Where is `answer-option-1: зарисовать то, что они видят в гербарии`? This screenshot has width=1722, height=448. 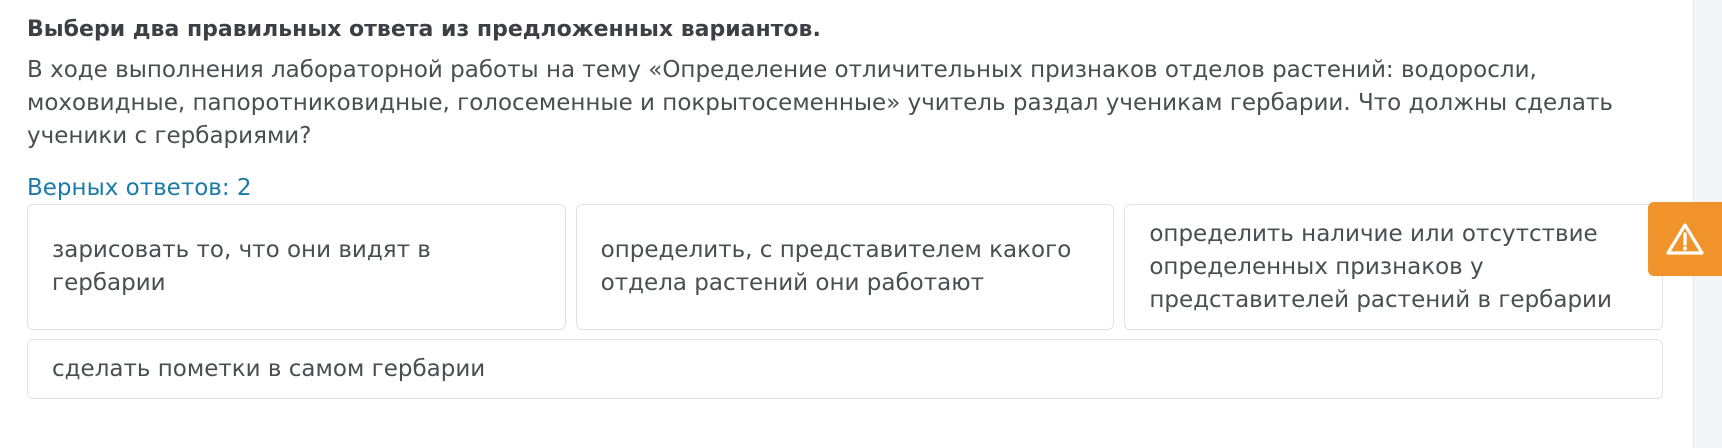 answer-option-1: зарисовать то, что они видят в гербарии is located at coordinates (296, 267).